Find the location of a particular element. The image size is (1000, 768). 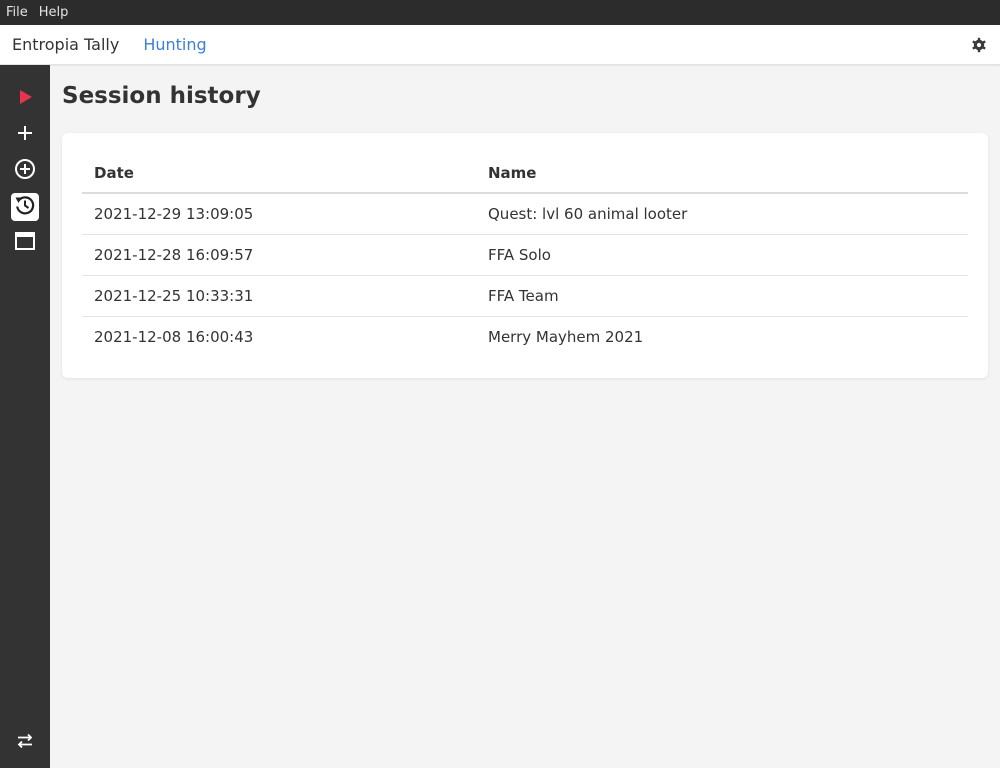

session-name: Merry Mayhem 2021 is located at coordinates (566, 336).